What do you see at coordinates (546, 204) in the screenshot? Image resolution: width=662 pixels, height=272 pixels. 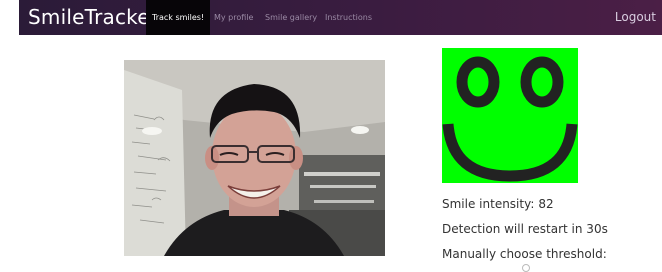 I see `smile-intensity-value: 82` at bounding box center [546, 204].